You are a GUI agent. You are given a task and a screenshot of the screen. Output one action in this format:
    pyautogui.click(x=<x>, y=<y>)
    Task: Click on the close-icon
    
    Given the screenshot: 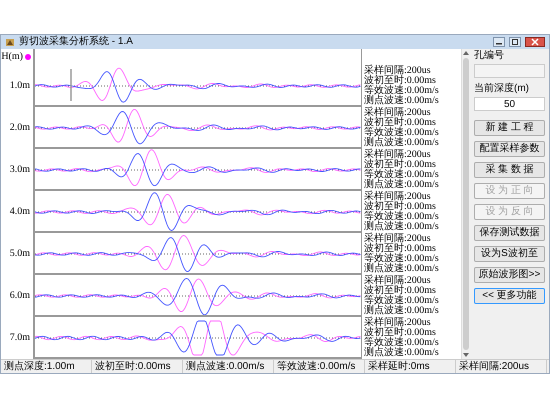 What is the action you would take?
    pyautogui.click(x=535, y=42)
    